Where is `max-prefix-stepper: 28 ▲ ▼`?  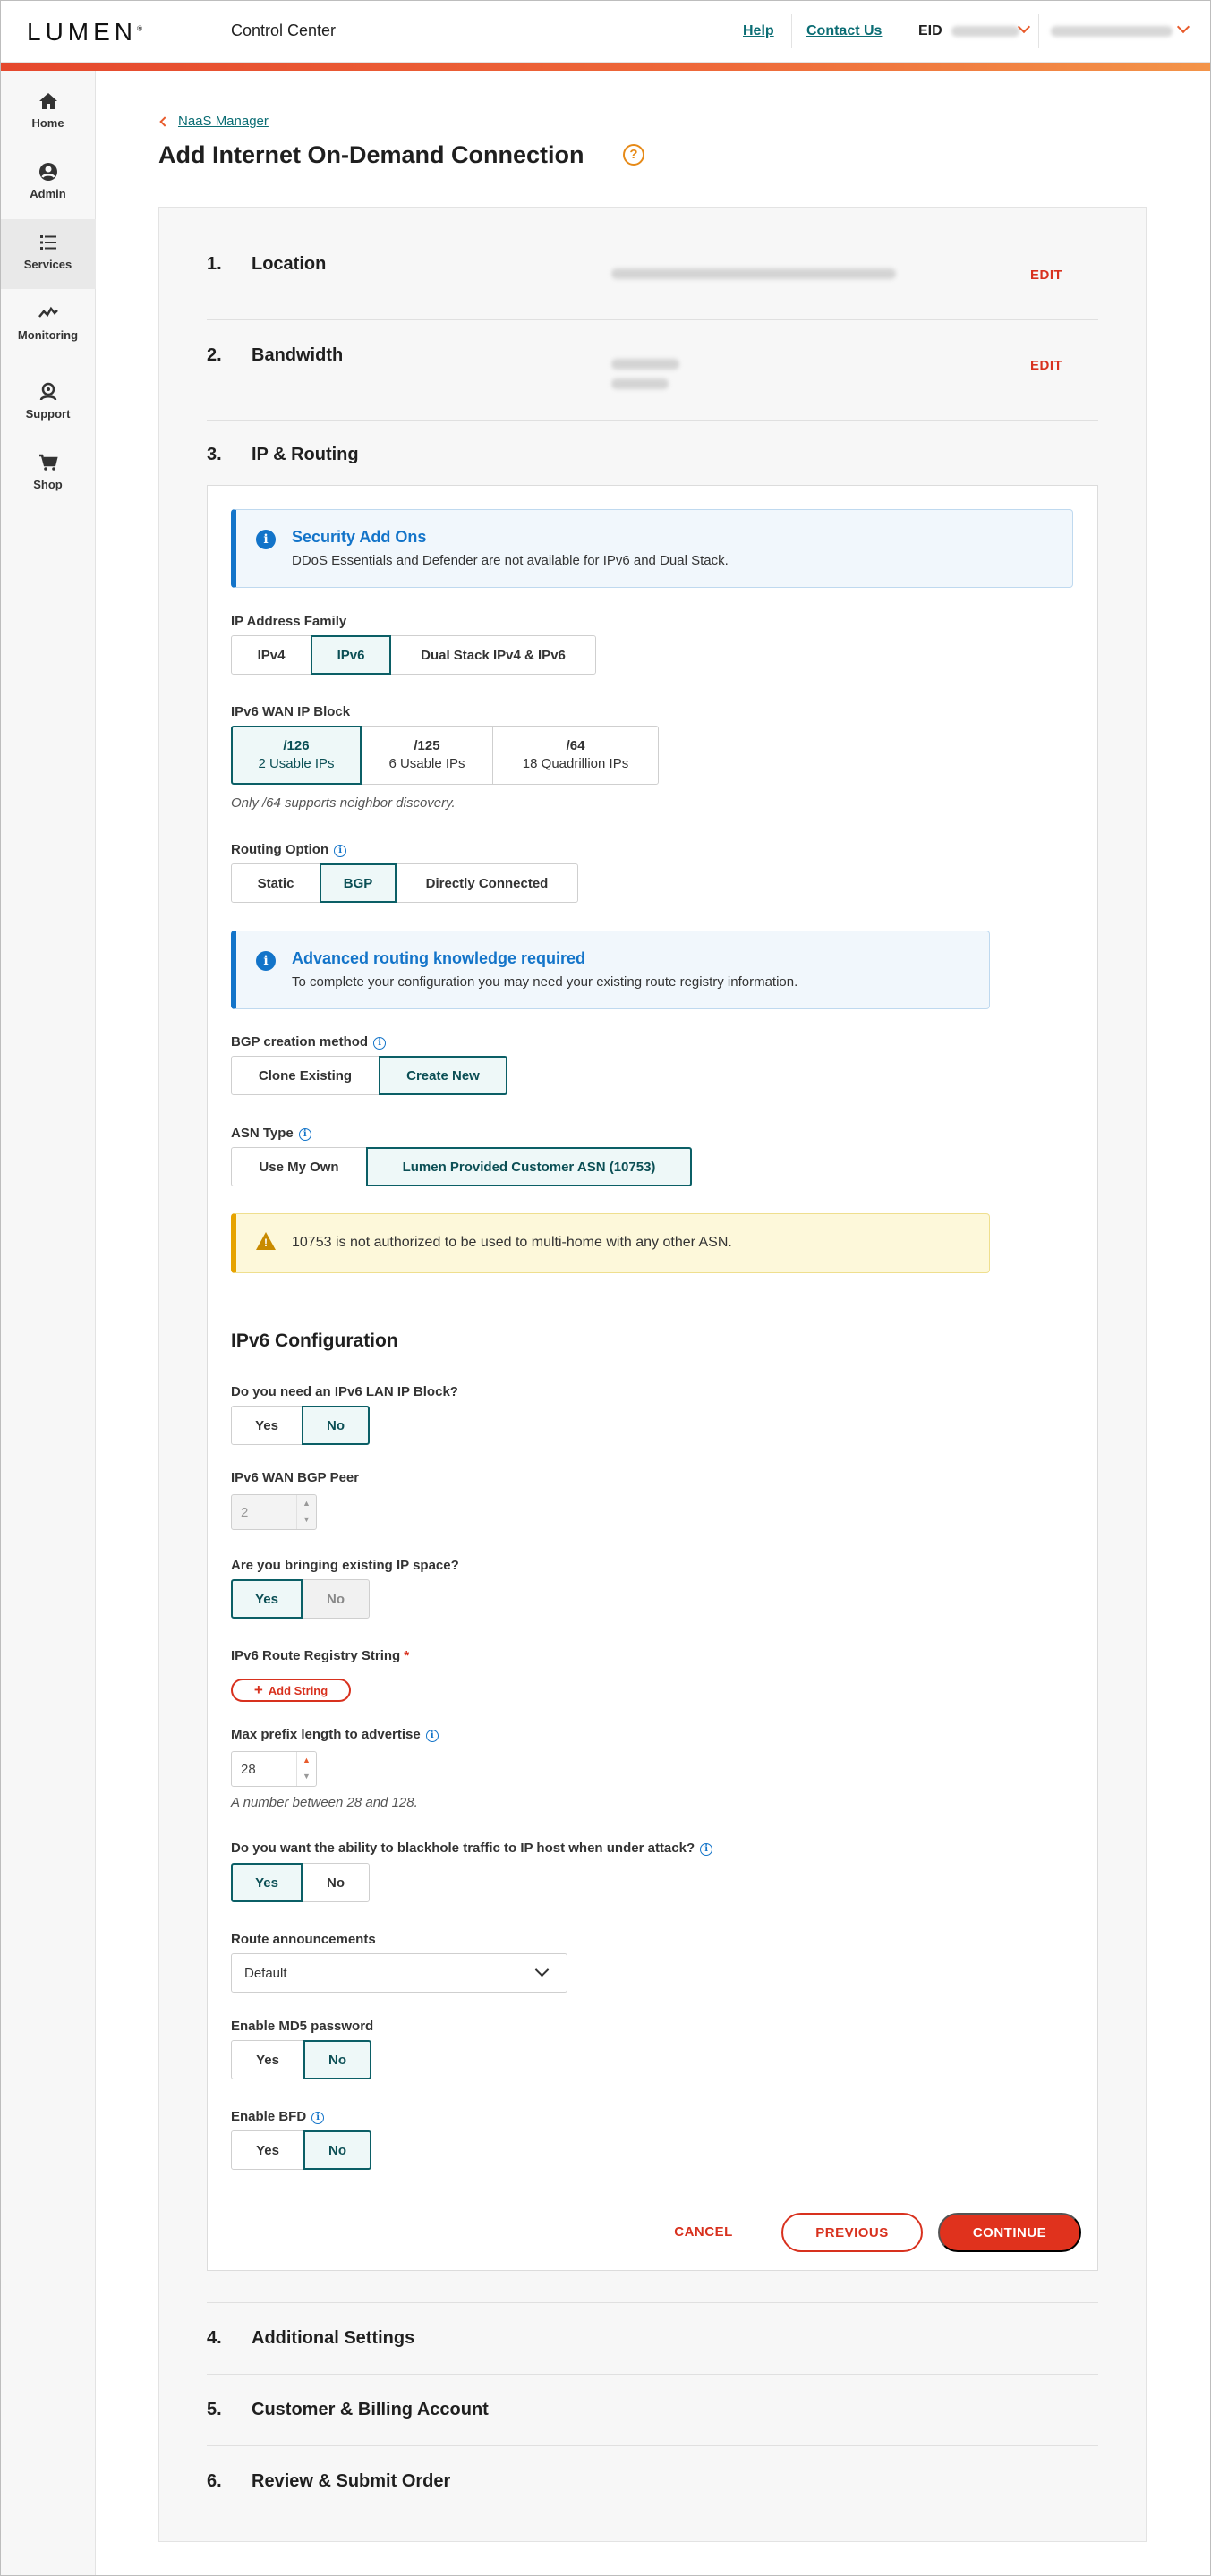
max-prefix-stepper: 28 ▲ ▼ is located at coordinates (274, 1769).